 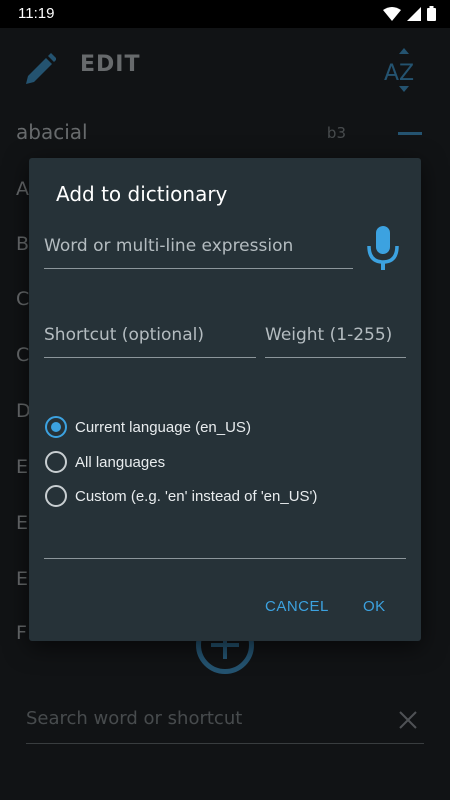 What do you see at coordinates (225, 68) in the screenshot?
I see `toolbar: EDIT AZ` at bounding box center [225, 68].